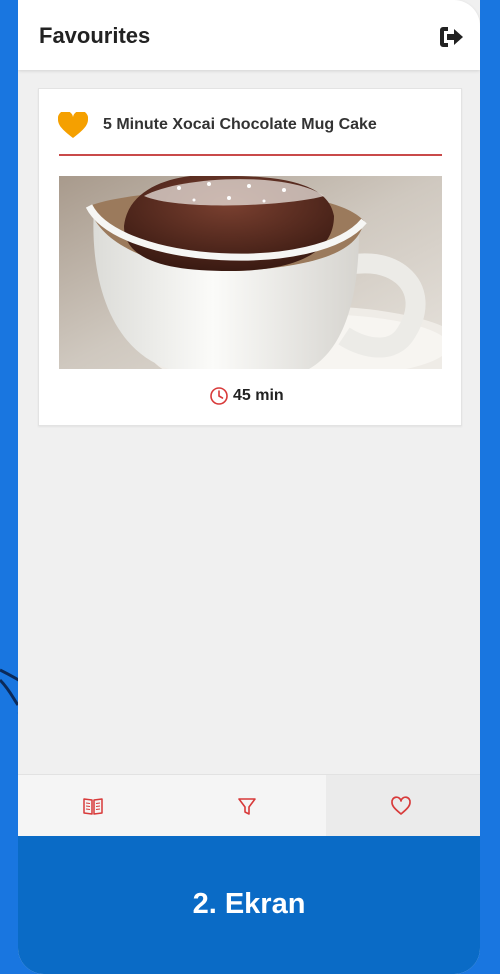 Image resolution: width=500 pixels, height=974 pixels. I want to click on filter-icon, so click(247, 806).